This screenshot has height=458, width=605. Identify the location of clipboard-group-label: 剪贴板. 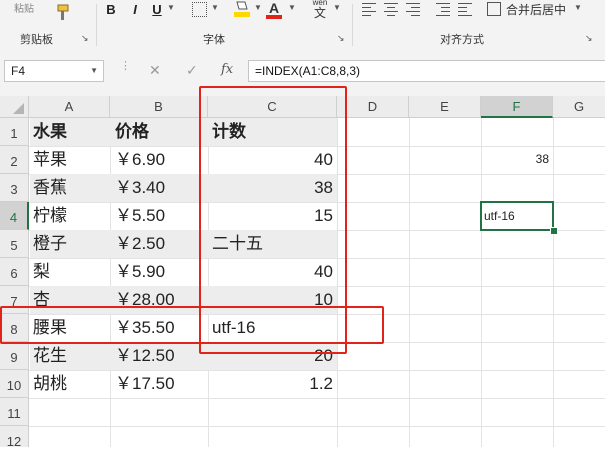
(36, 40).